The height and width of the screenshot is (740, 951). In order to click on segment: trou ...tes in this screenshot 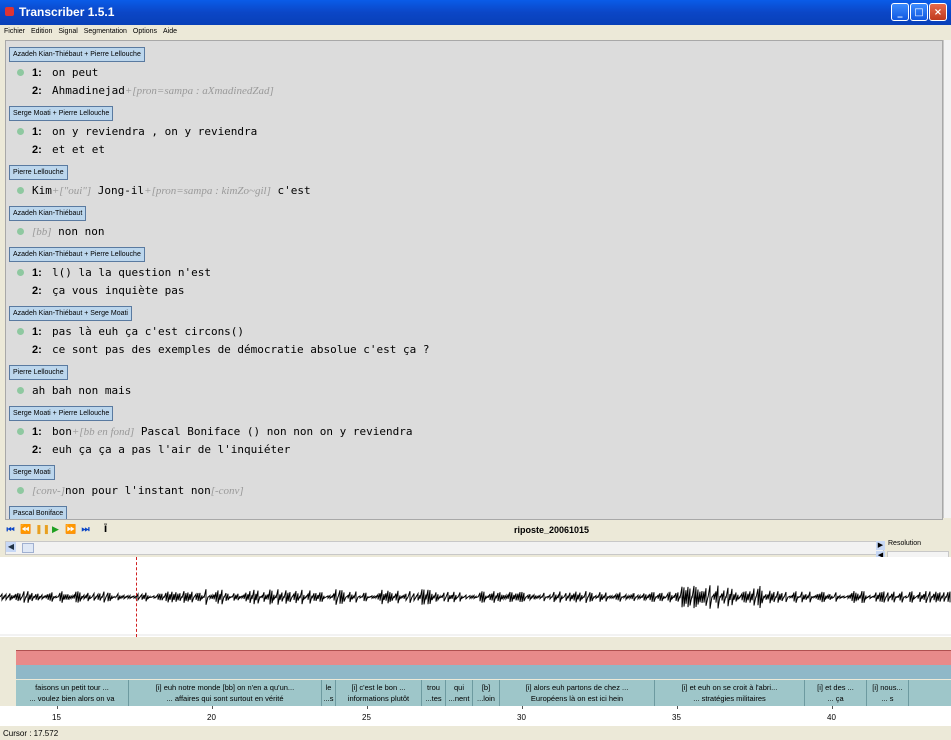, I will do `click(434, 693)`.